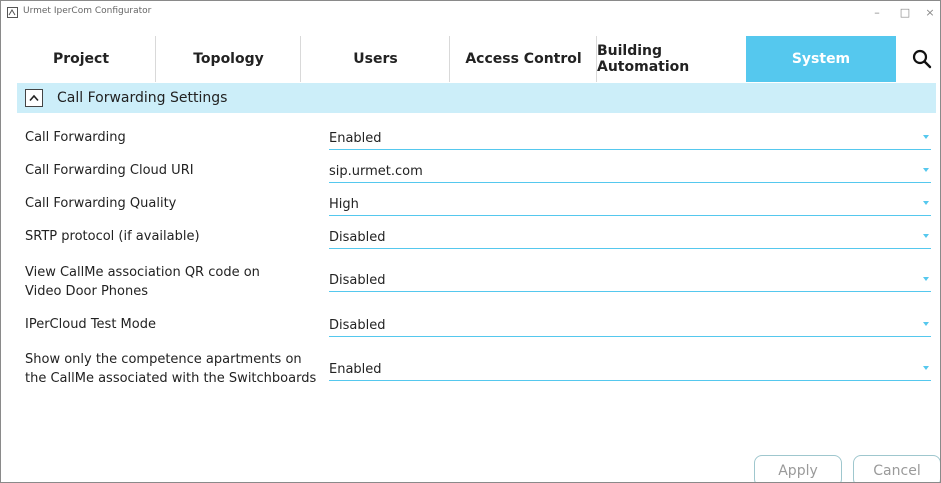 The image size is (941, 483). I want to click on setting-row-quality: Call Forwarding Quality High, so click(480, 203).